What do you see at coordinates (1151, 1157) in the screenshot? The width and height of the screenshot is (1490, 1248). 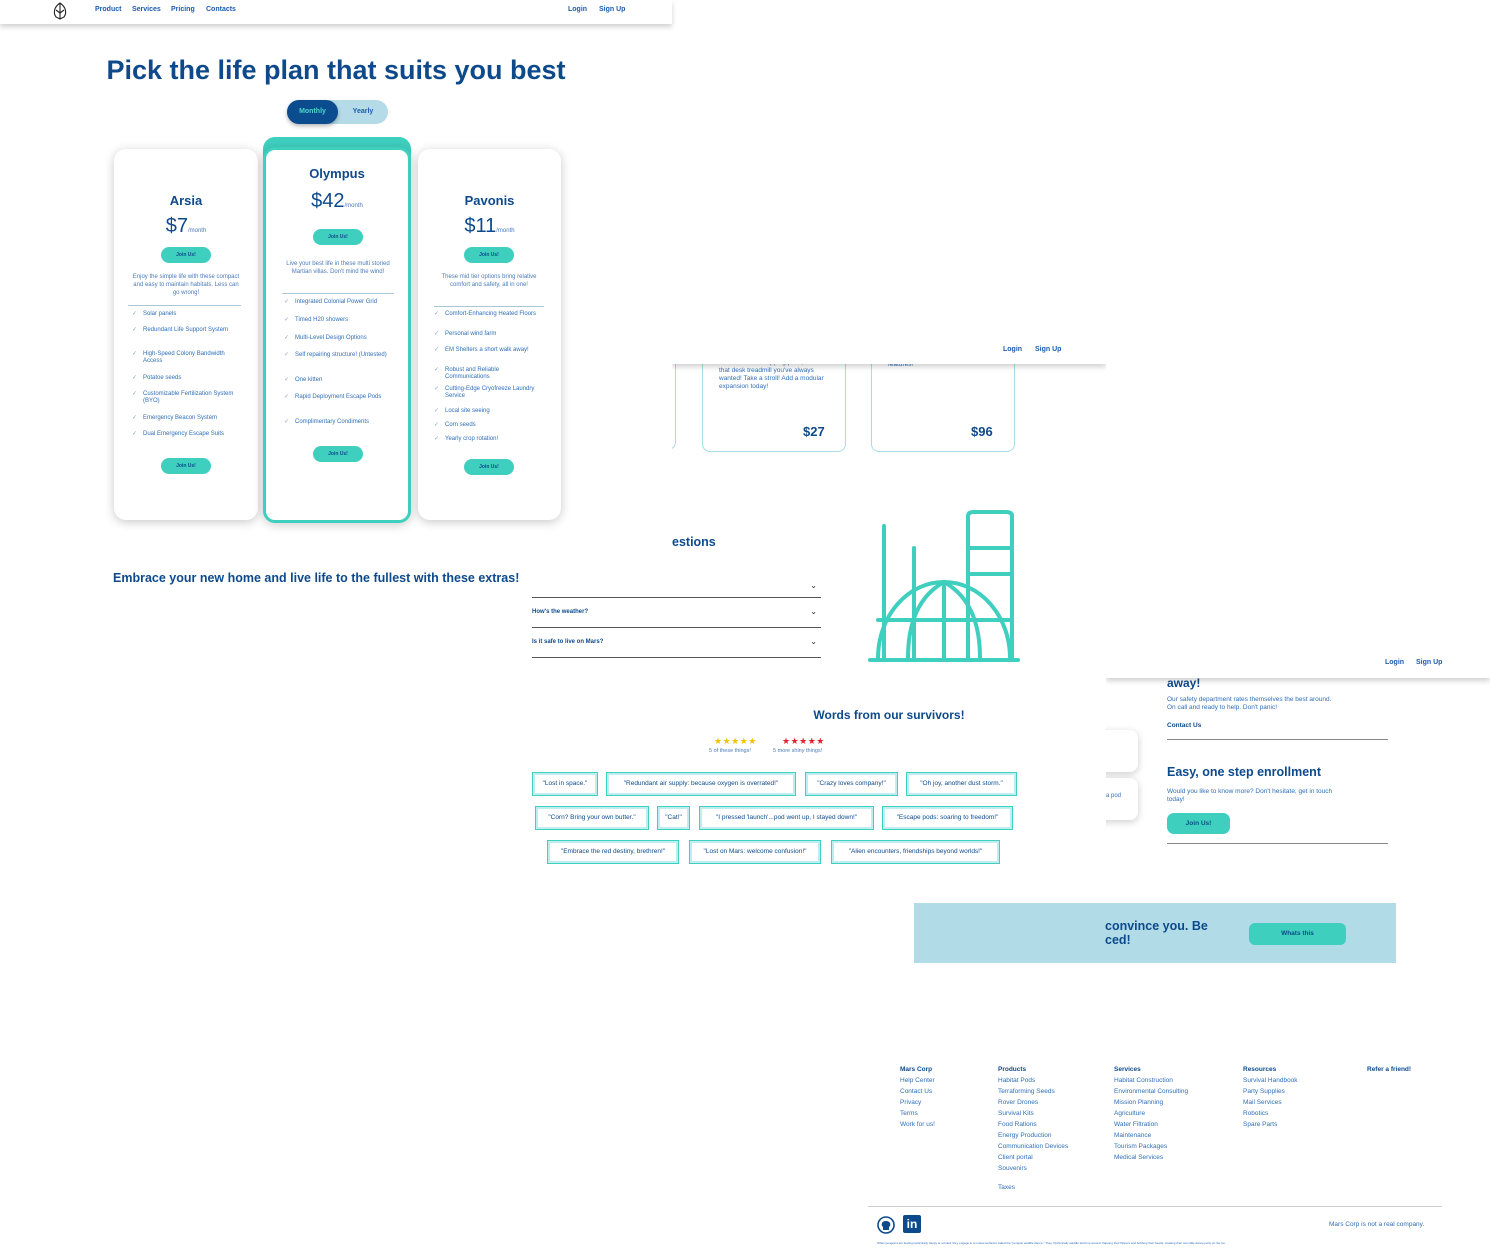 I see `footer-link: Medical Services` at bounding box center [1151, 1157].